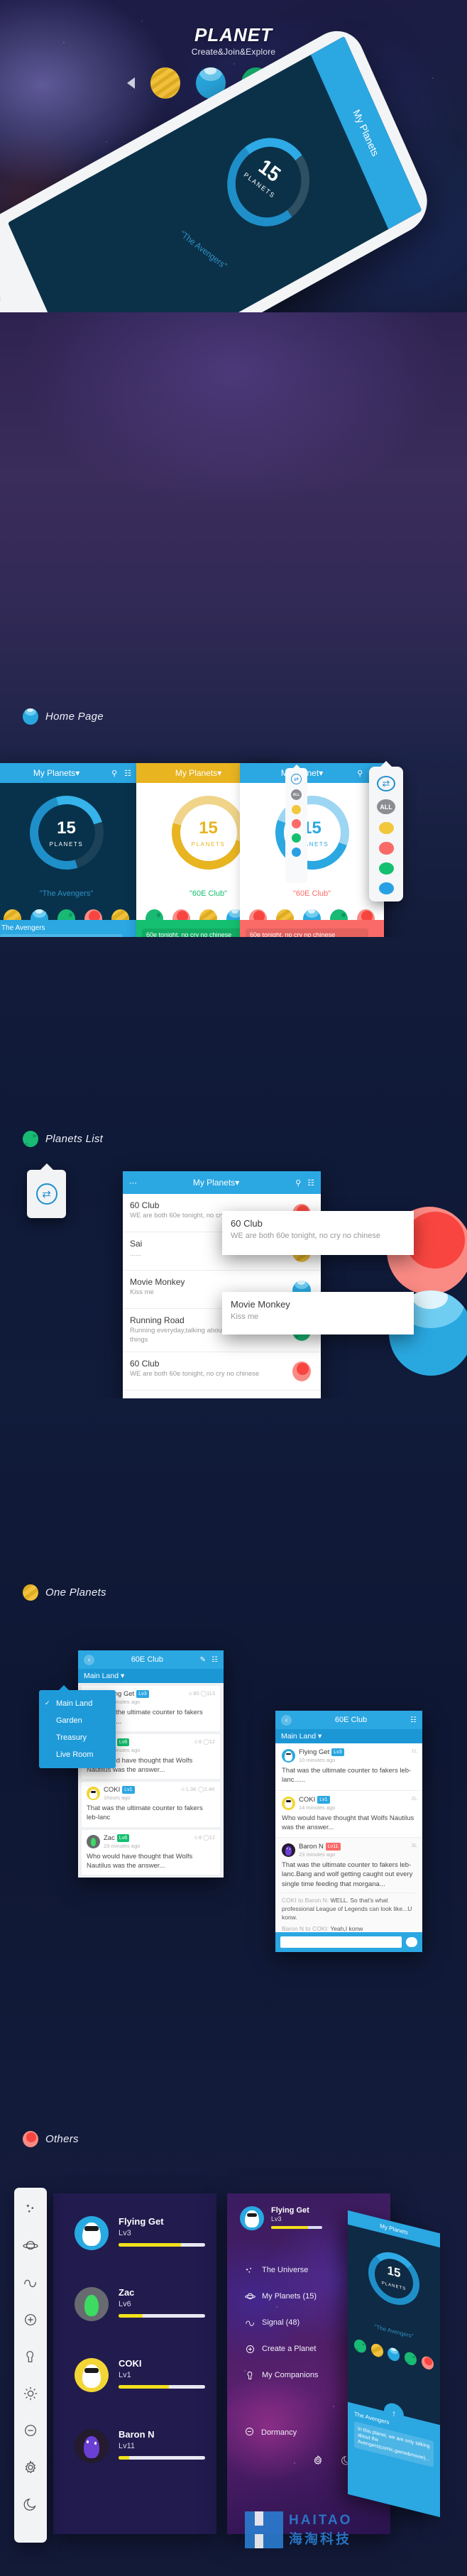 Image resolution: width=467 pixels, height=2576 pixels. What do you see at coordinates (77, 1737) in the screenshot?
I see `dropdown-item-treasury: Treasury` at bounding box center [77, 1737].